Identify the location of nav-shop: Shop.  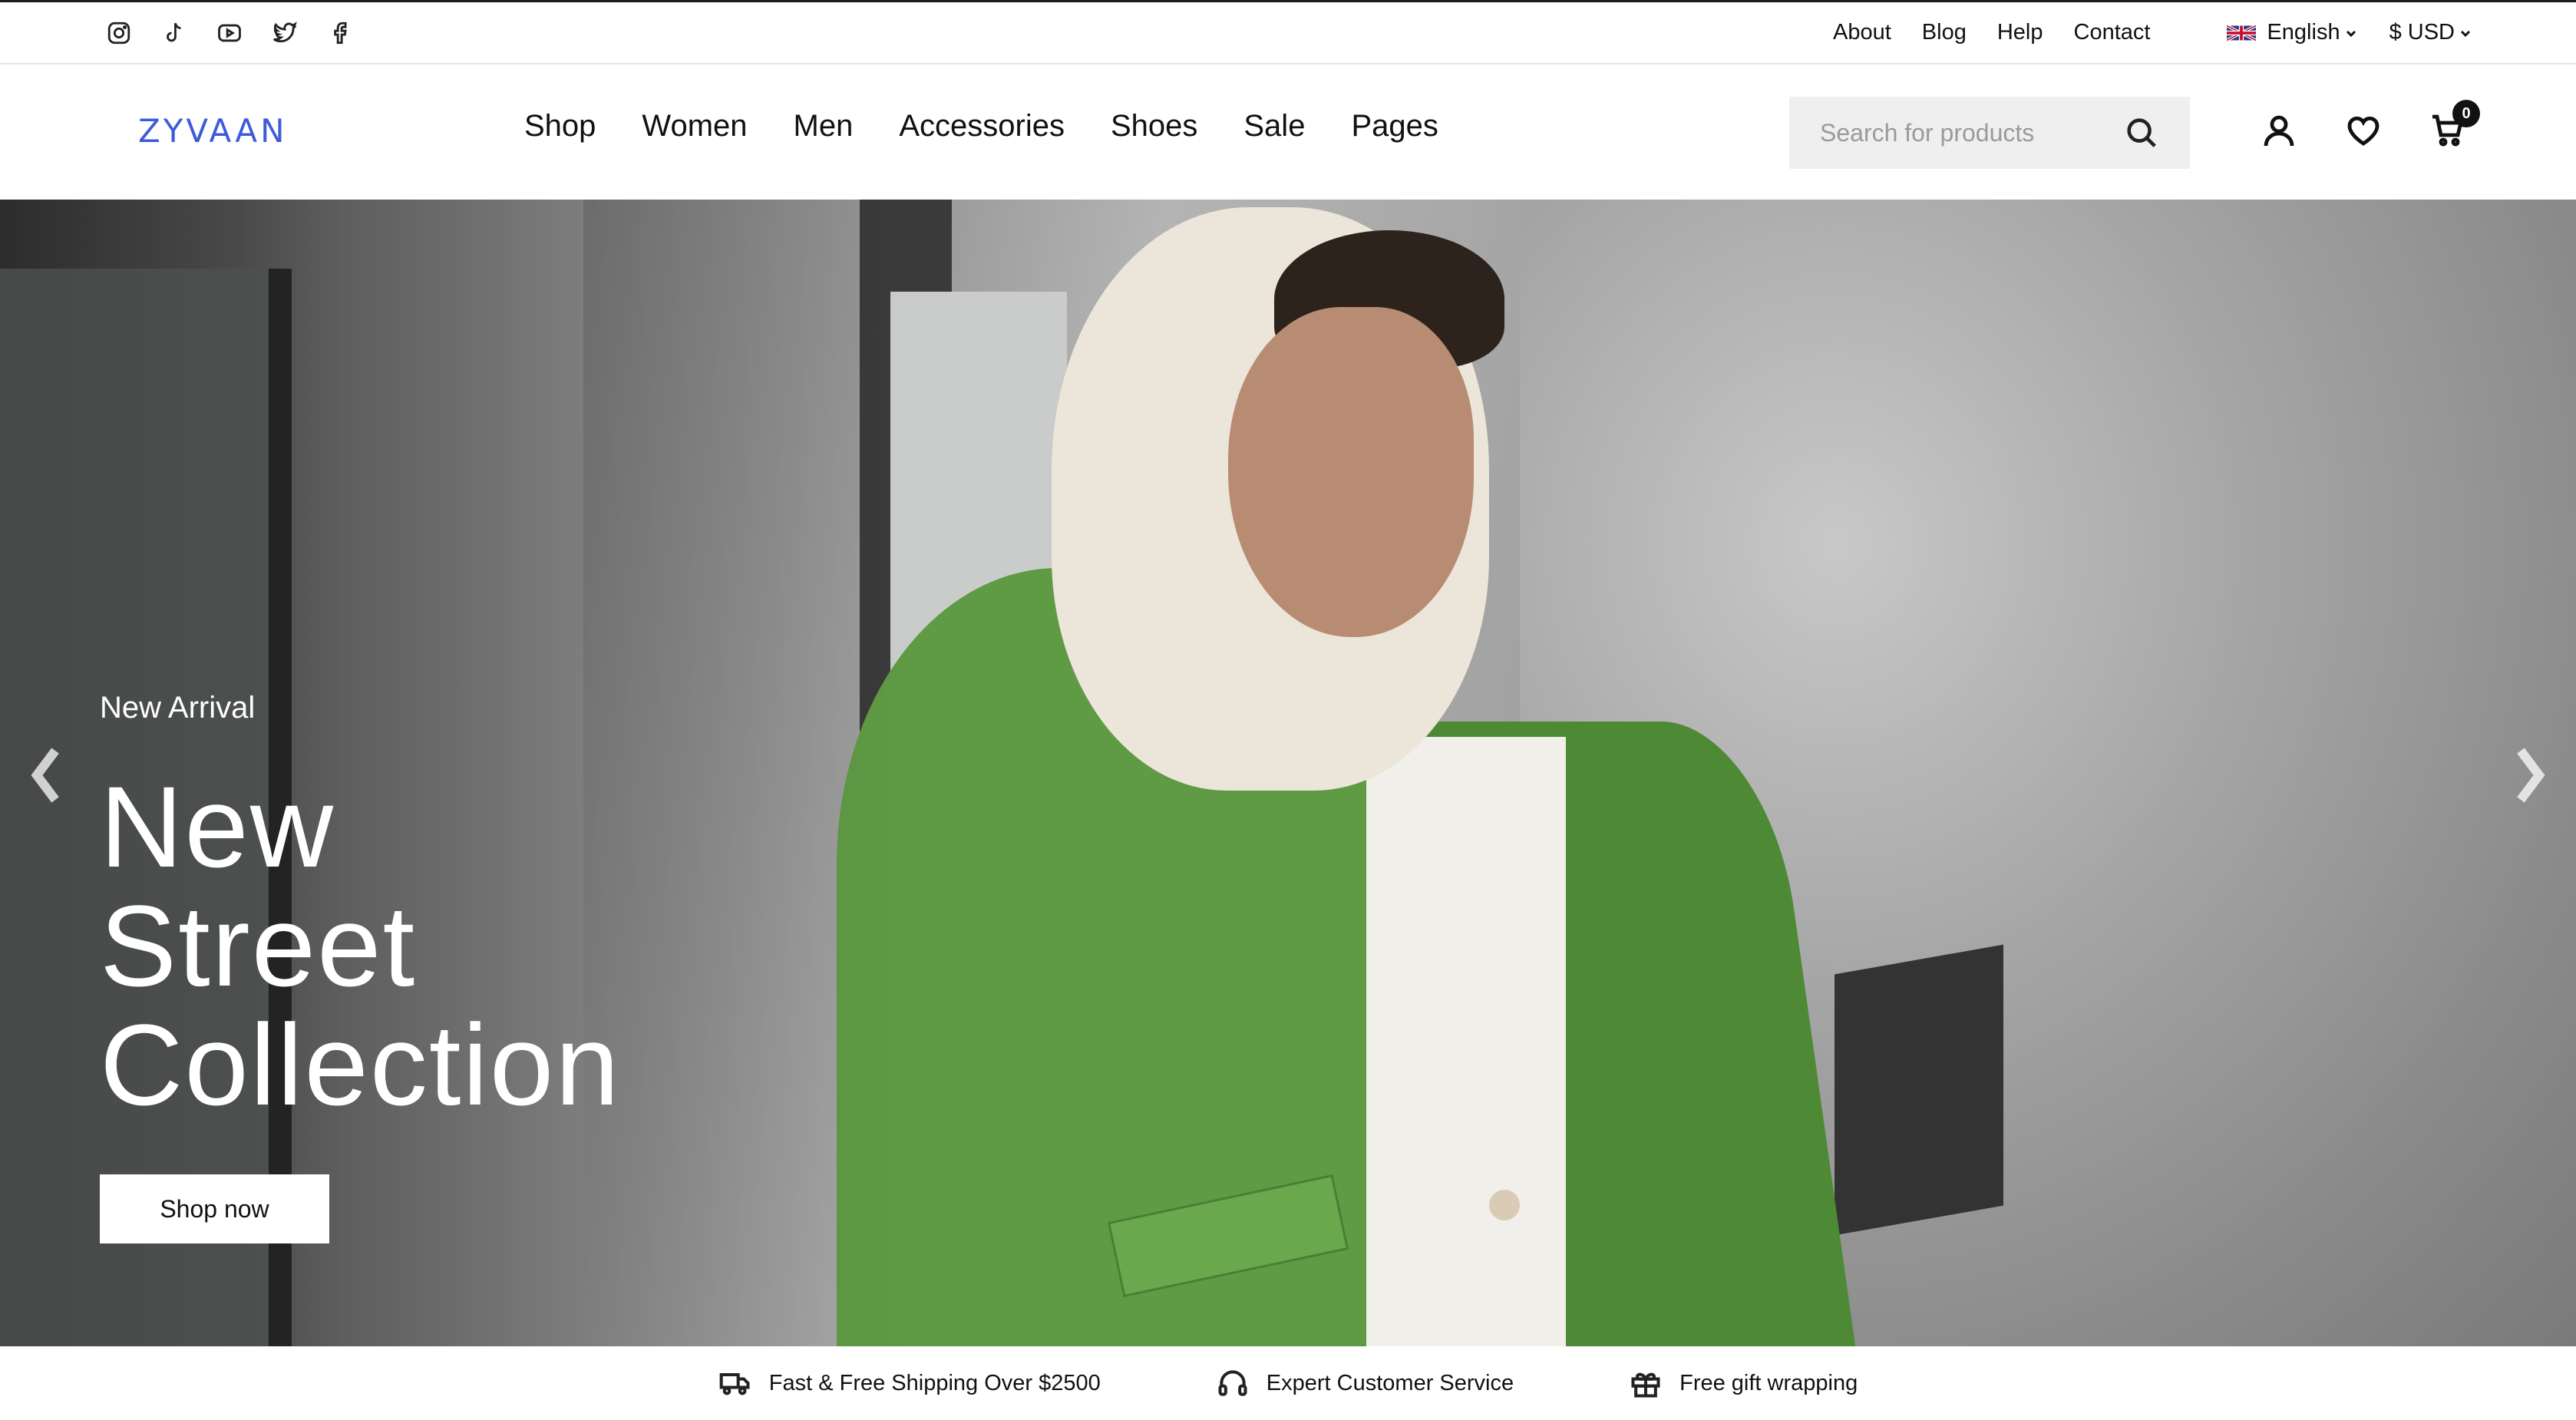
(560, 127).